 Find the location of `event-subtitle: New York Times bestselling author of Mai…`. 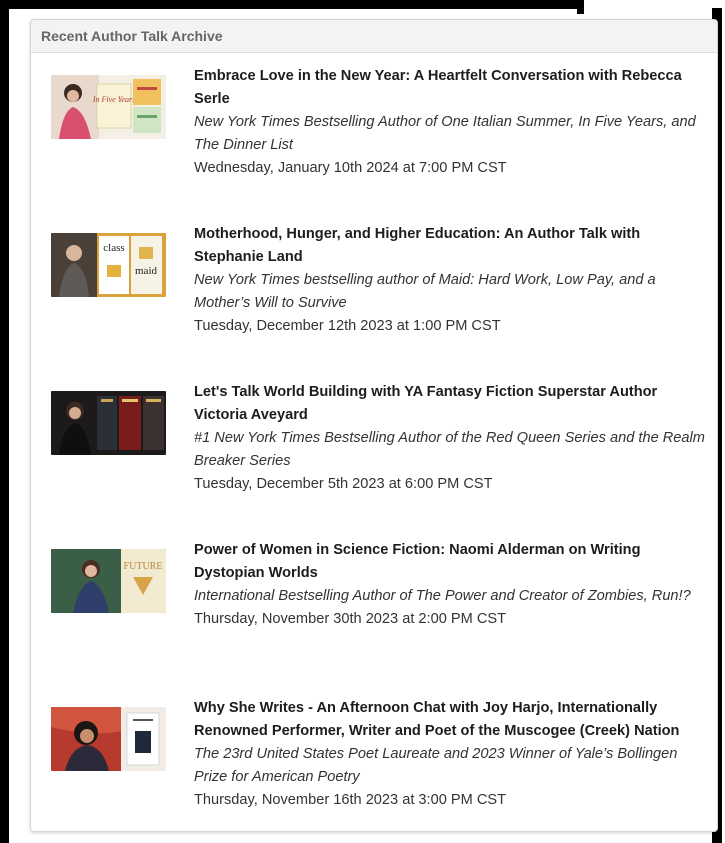

event-subtitle: New York Times bestselling author of Mai… is located at coordinates (425, 291).